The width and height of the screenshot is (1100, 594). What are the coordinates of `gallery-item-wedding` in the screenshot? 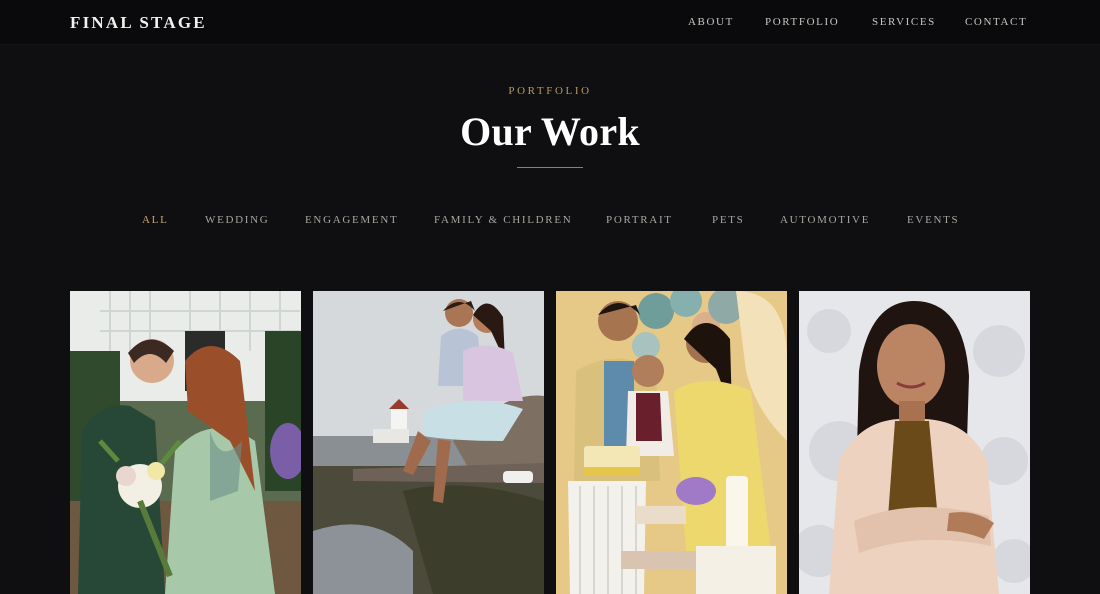 It's located at (185, 442).